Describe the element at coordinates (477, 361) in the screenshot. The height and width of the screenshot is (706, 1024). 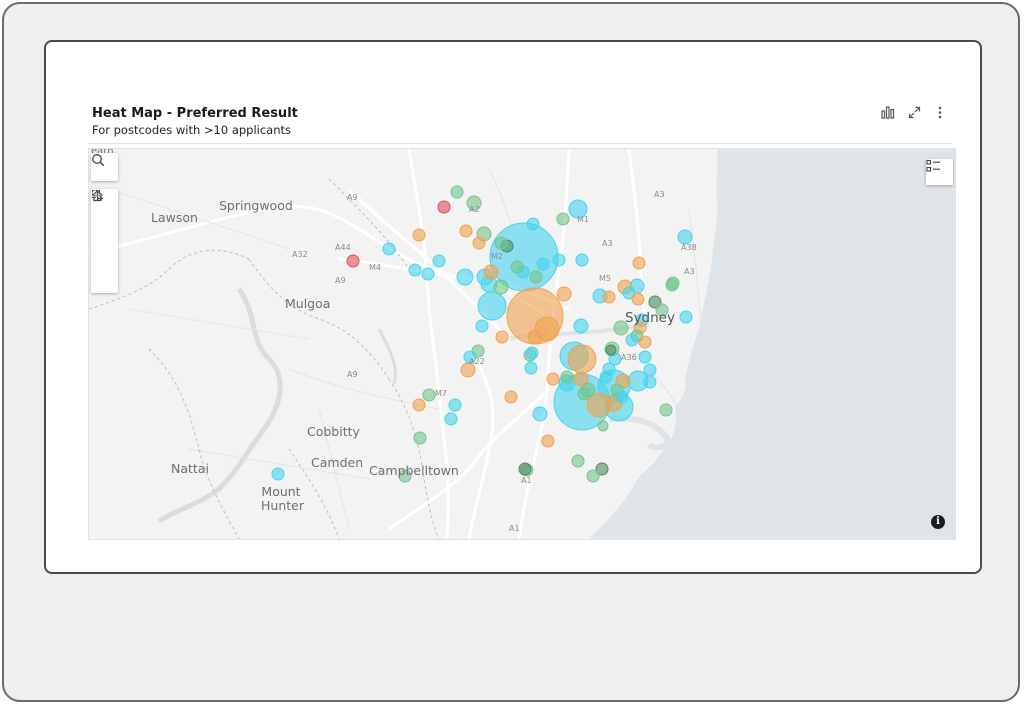
I see `road-label: A22` at that location.